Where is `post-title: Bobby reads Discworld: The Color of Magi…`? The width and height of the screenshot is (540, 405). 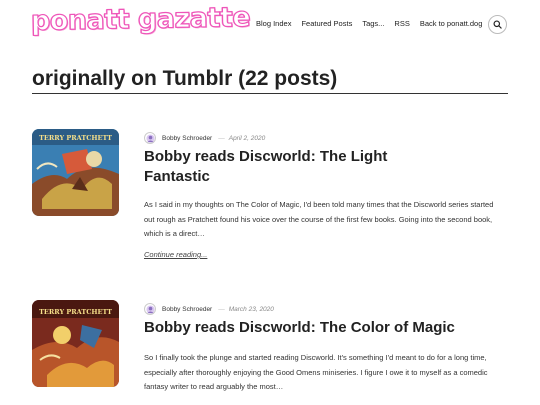 post-title: Bobby reads Discworld: The Color of Magi… is located at coordinates (314, 328).